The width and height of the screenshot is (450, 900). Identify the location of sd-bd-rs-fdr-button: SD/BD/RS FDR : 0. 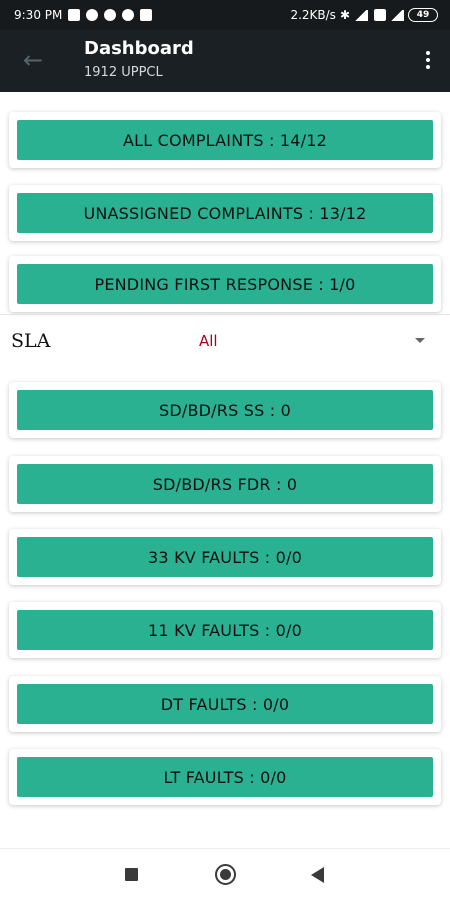
(225, 484).